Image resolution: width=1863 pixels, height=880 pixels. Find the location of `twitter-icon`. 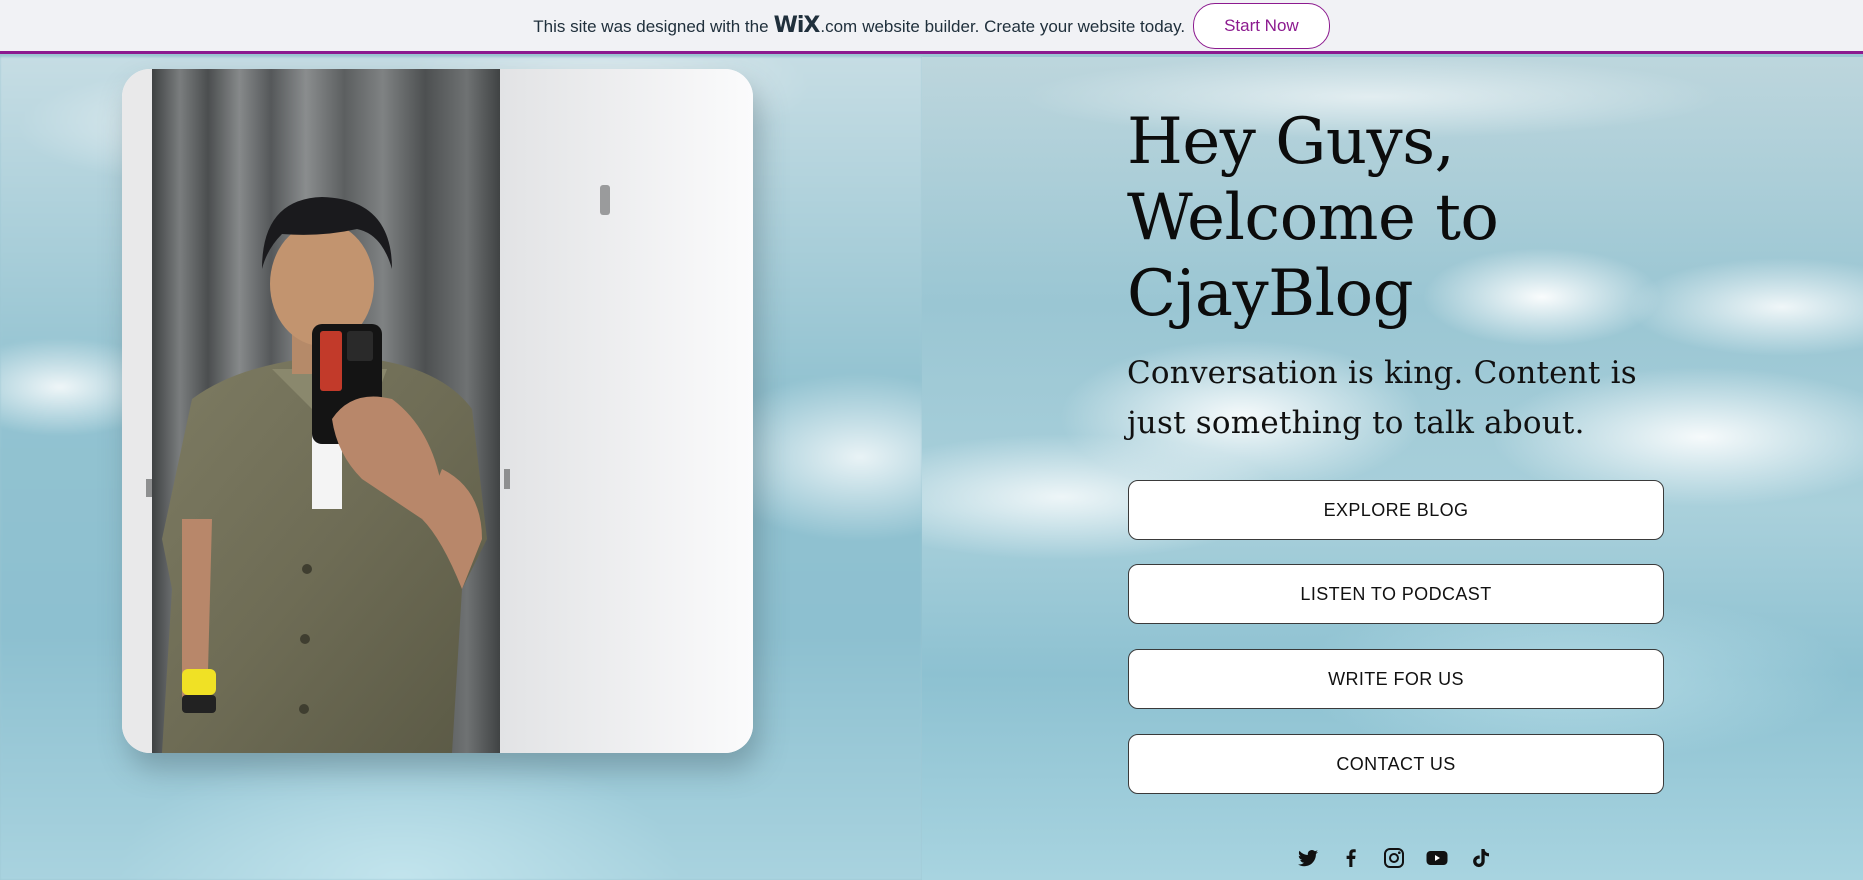

twitter-icon is located at coordinates (1308, 858).